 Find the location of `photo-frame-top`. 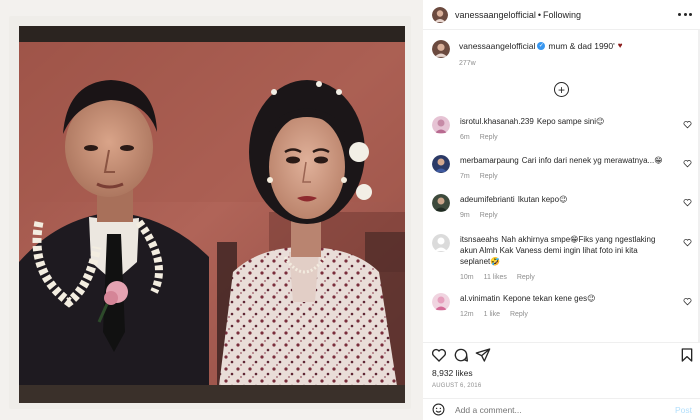

photo-frame-top is located at coordinates (212, 34).